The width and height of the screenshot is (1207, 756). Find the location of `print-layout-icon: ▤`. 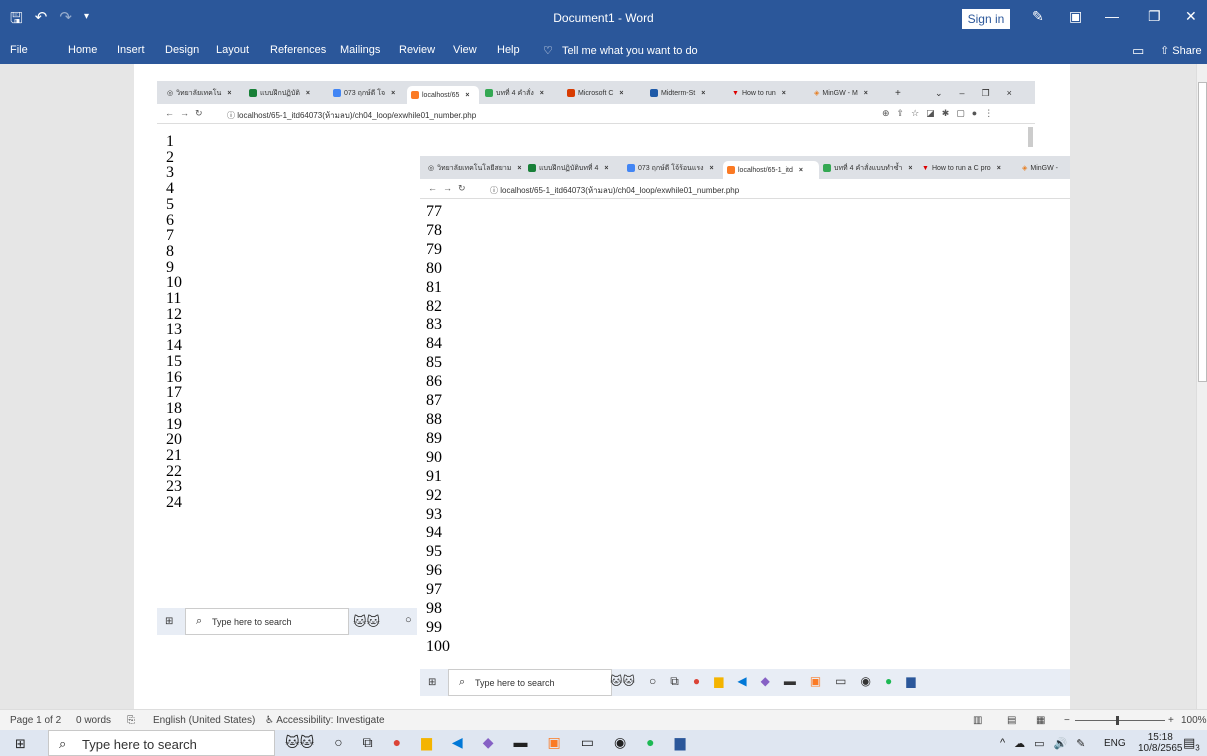

print-layout-icon: ▤ is located at coordinates (1011, 720).